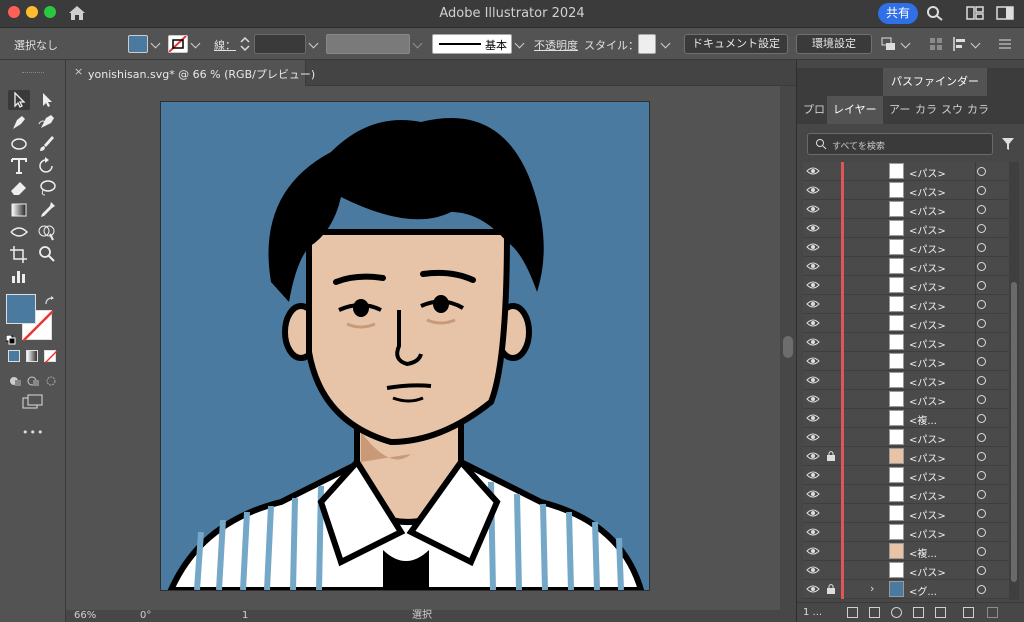 This screenshot has height=622, width=1024. Describe the element at coordinates (50, 356) in the screenshot. I see `none-mode-icon` at that location.